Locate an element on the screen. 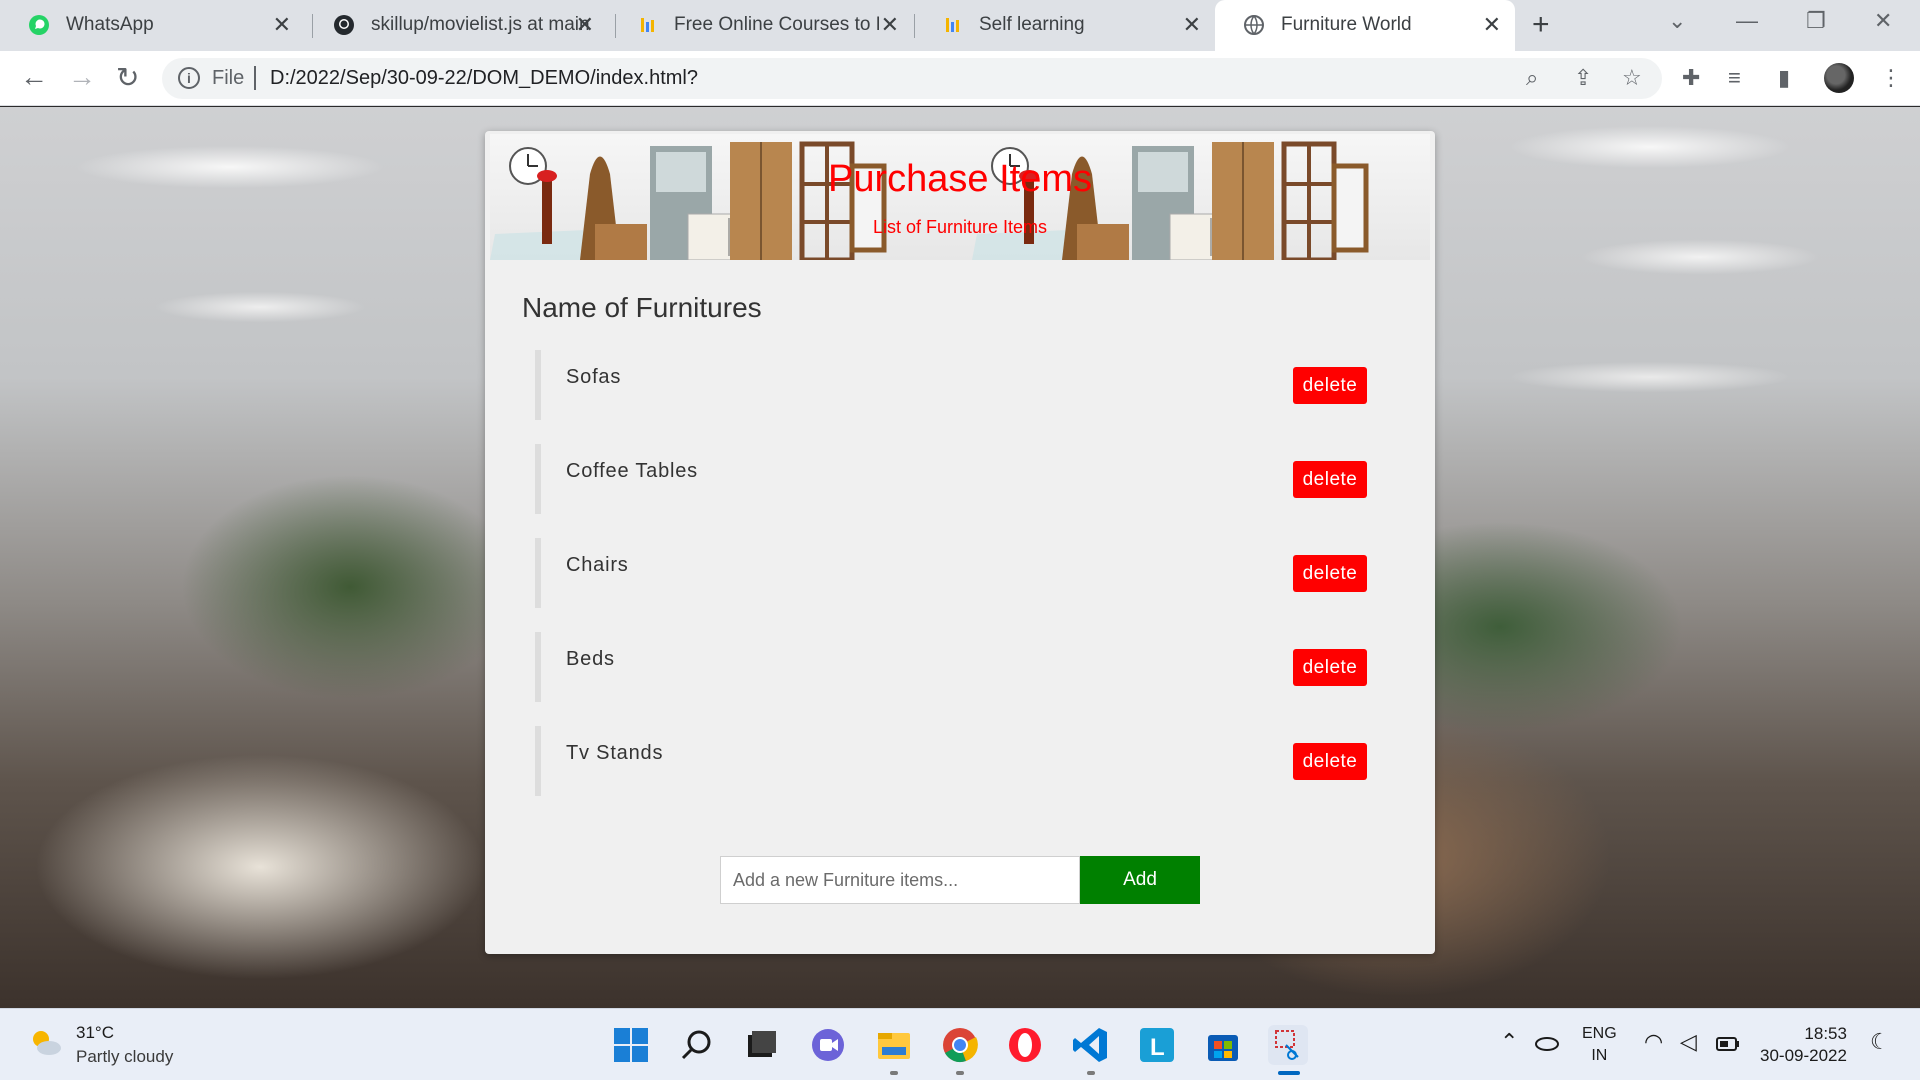 The width and height of the screenshot is (1920, 1080). weather-desc: Partly cloudy is located at coordinates (124, 1057).